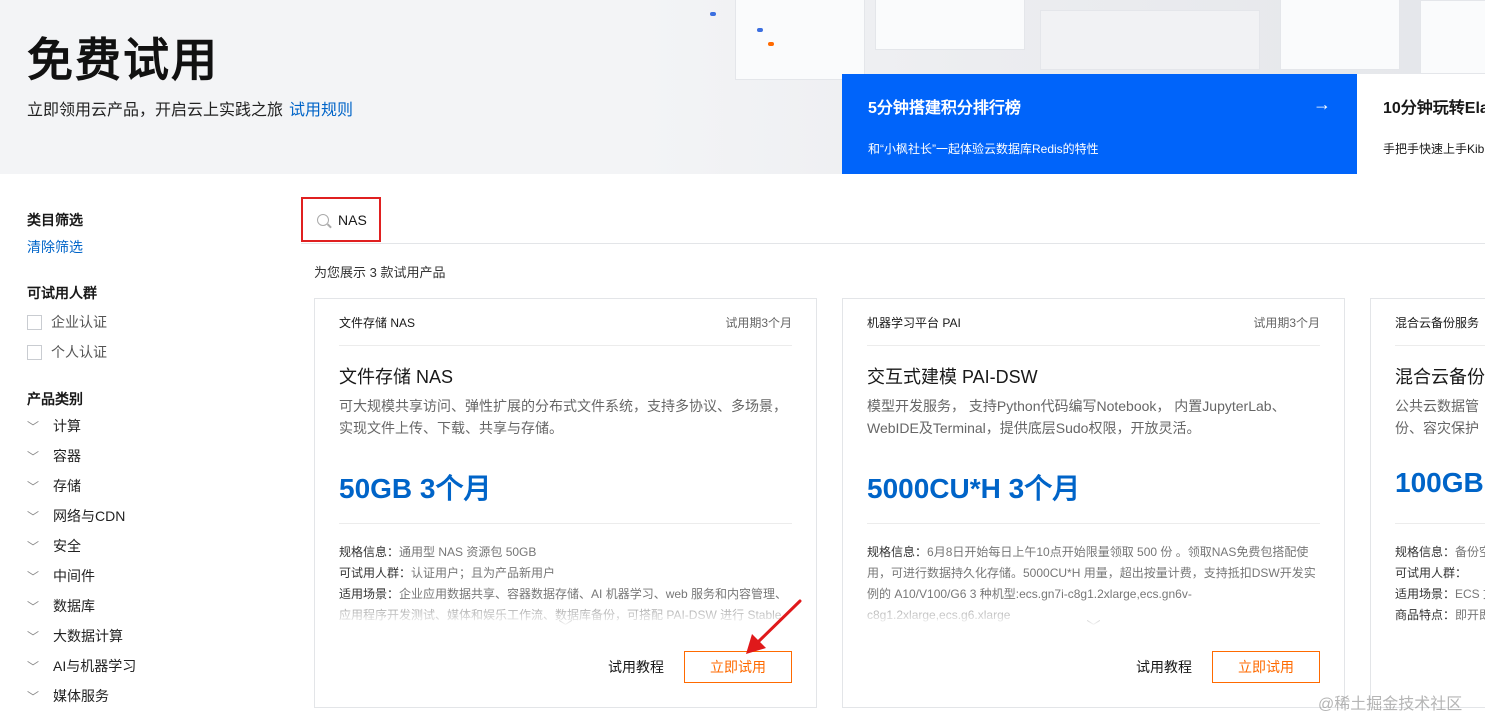  I want to click on option-label: 个人认证, so click(79, 352).